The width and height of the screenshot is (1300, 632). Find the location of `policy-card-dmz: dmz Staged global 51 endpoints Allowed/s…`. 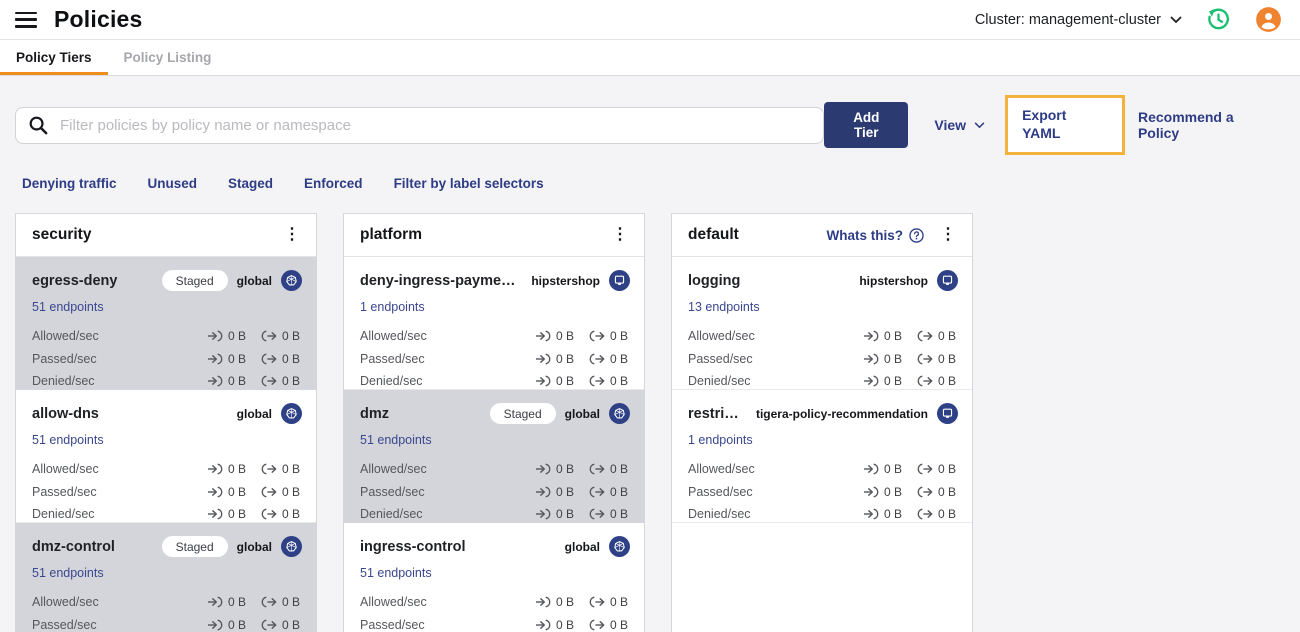

policy-card-dmz: dmz Staged global 51 endpoints Allowed/s… is located at coordinates (494, 456).